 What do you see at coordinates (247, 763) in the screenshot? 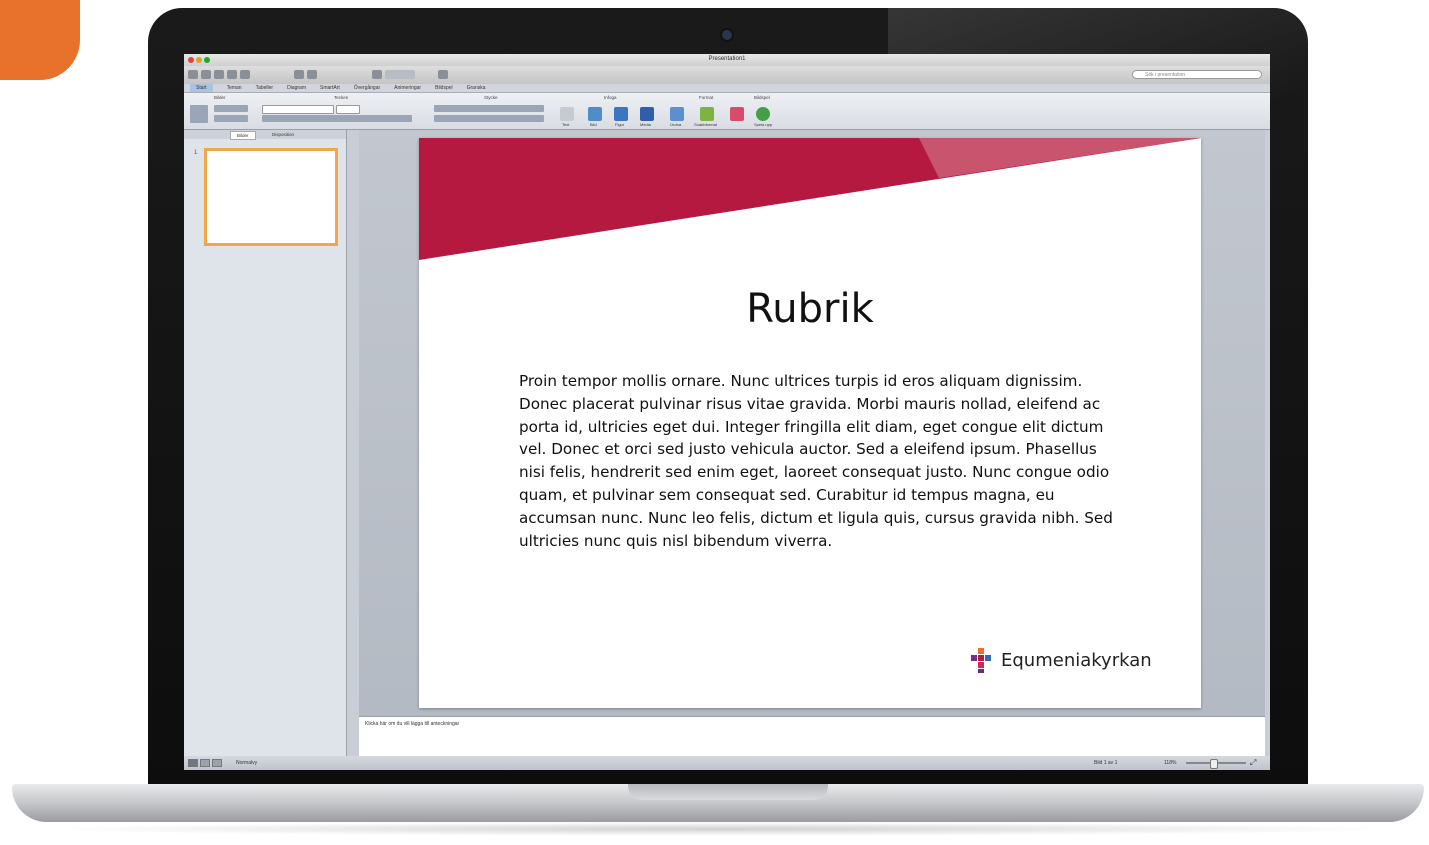
I see `view-label: Normalvy` at bounding box center [247, 763].